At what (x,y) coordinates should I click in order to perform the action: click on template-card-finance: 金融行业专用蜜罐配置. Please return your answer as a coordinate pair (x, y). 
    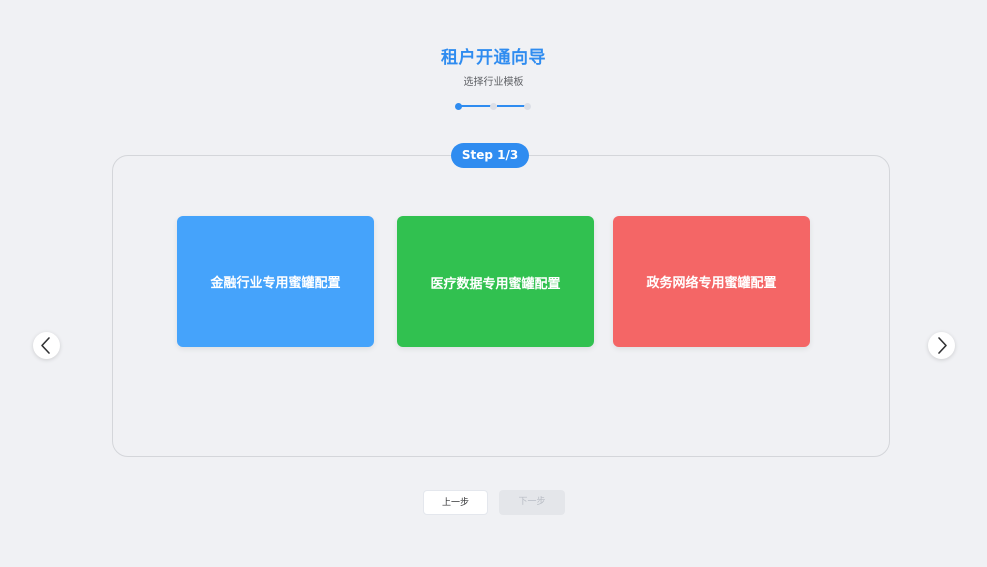
    Looking at the image, I should click on (275, 281).